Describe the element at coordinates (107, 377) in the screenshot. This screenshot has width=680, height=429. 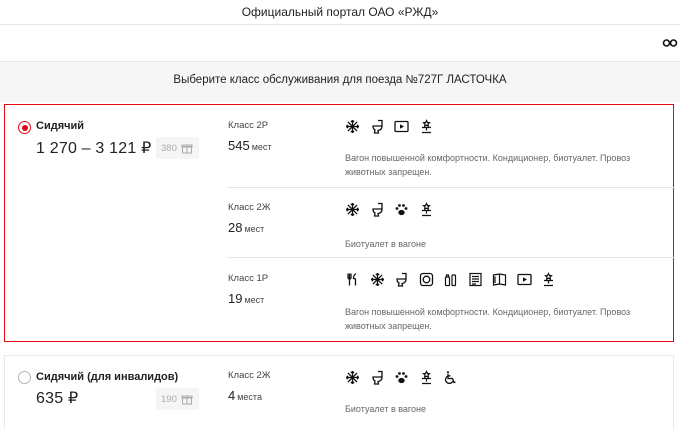
I see `service-class-name: Сидячий (для инвалидов)` at that location.